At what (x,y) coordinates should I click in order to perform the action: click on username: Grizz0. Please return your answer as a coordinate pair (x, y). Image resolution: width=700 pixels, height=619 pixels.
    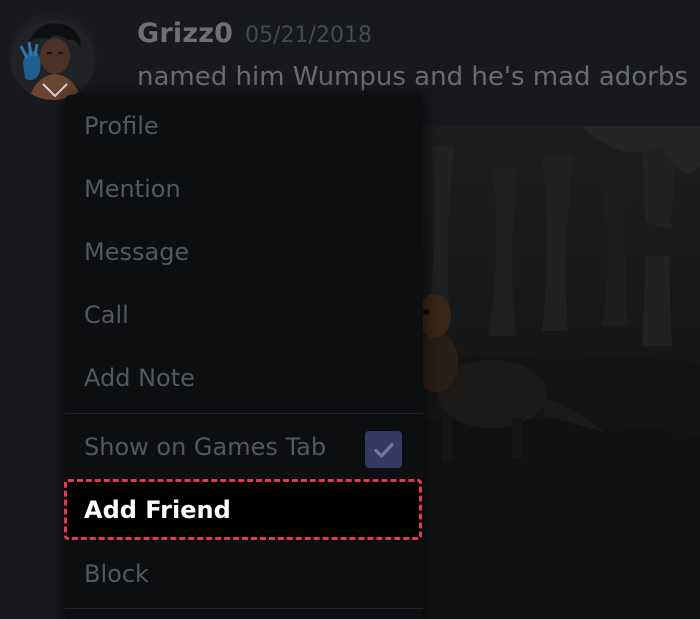
    Looking at the image, I should click on (185, 33).